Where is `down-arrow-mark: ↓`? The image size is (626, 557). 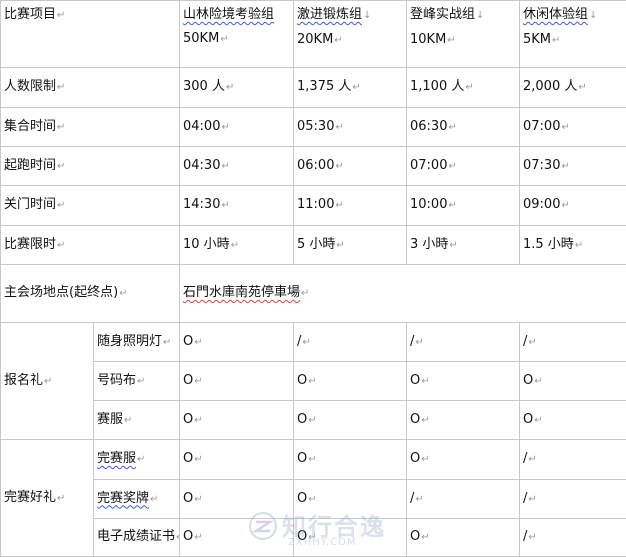 down-arrow-mark: ↓ is located at coordinates (480, 15).